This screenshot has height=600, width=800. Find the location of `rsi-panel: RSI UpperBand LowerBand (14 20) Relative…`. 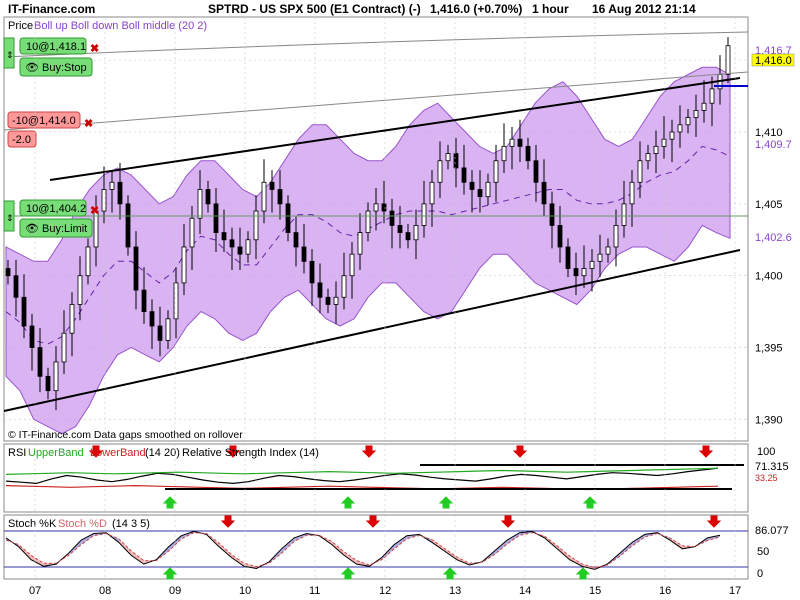

rsi-panel: RSI UpperBand LowerBand (14 20) Relative… is located at coordinates (376, 478).